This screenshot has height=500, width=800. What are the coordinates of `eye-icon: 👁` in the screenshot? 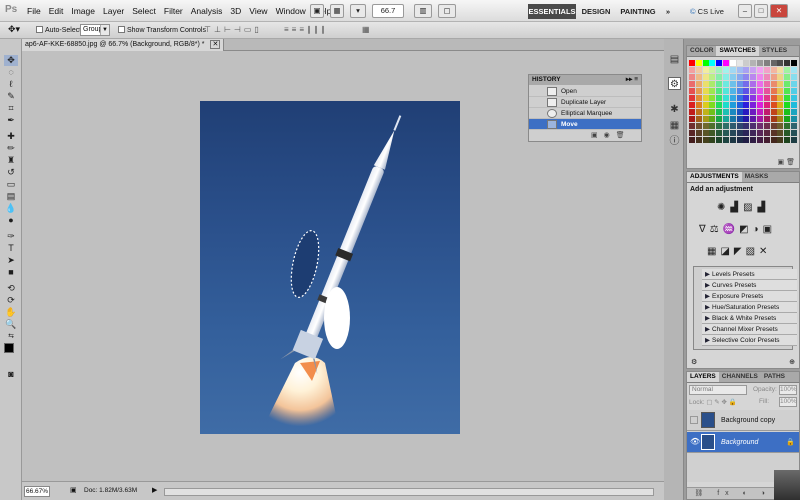 It's located at (695, 442).